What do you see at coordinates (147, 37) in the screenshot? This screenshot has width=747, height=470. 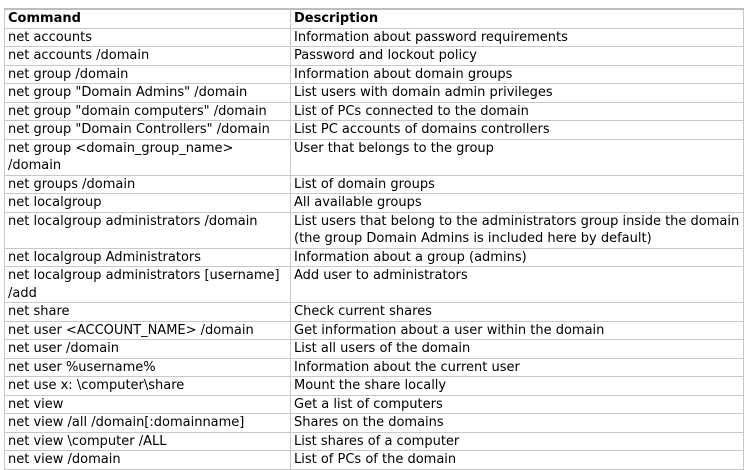 I see `command-cell: net accounts` at bounding box center [147, 37].